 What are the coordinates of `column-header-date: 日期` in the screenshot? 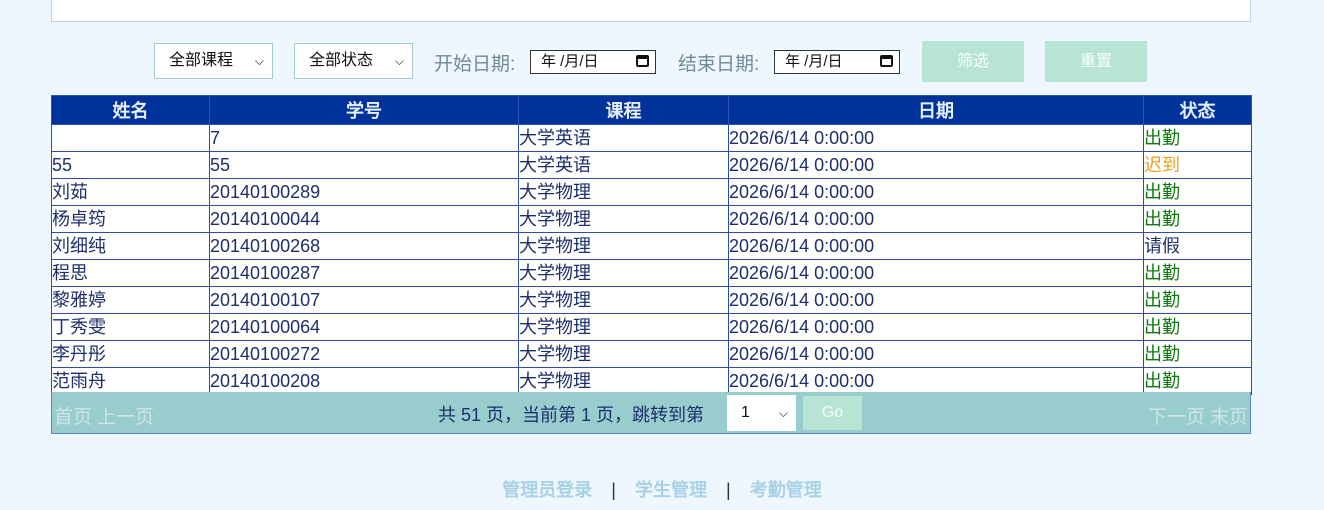 It's located at (936, 110).